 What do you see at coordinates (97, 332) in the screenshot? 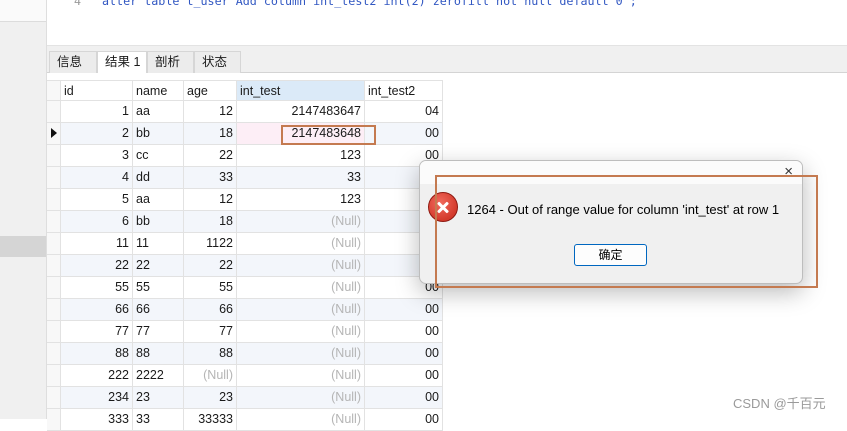
I see `cell-id: 77` at bounding box center [97, 332].